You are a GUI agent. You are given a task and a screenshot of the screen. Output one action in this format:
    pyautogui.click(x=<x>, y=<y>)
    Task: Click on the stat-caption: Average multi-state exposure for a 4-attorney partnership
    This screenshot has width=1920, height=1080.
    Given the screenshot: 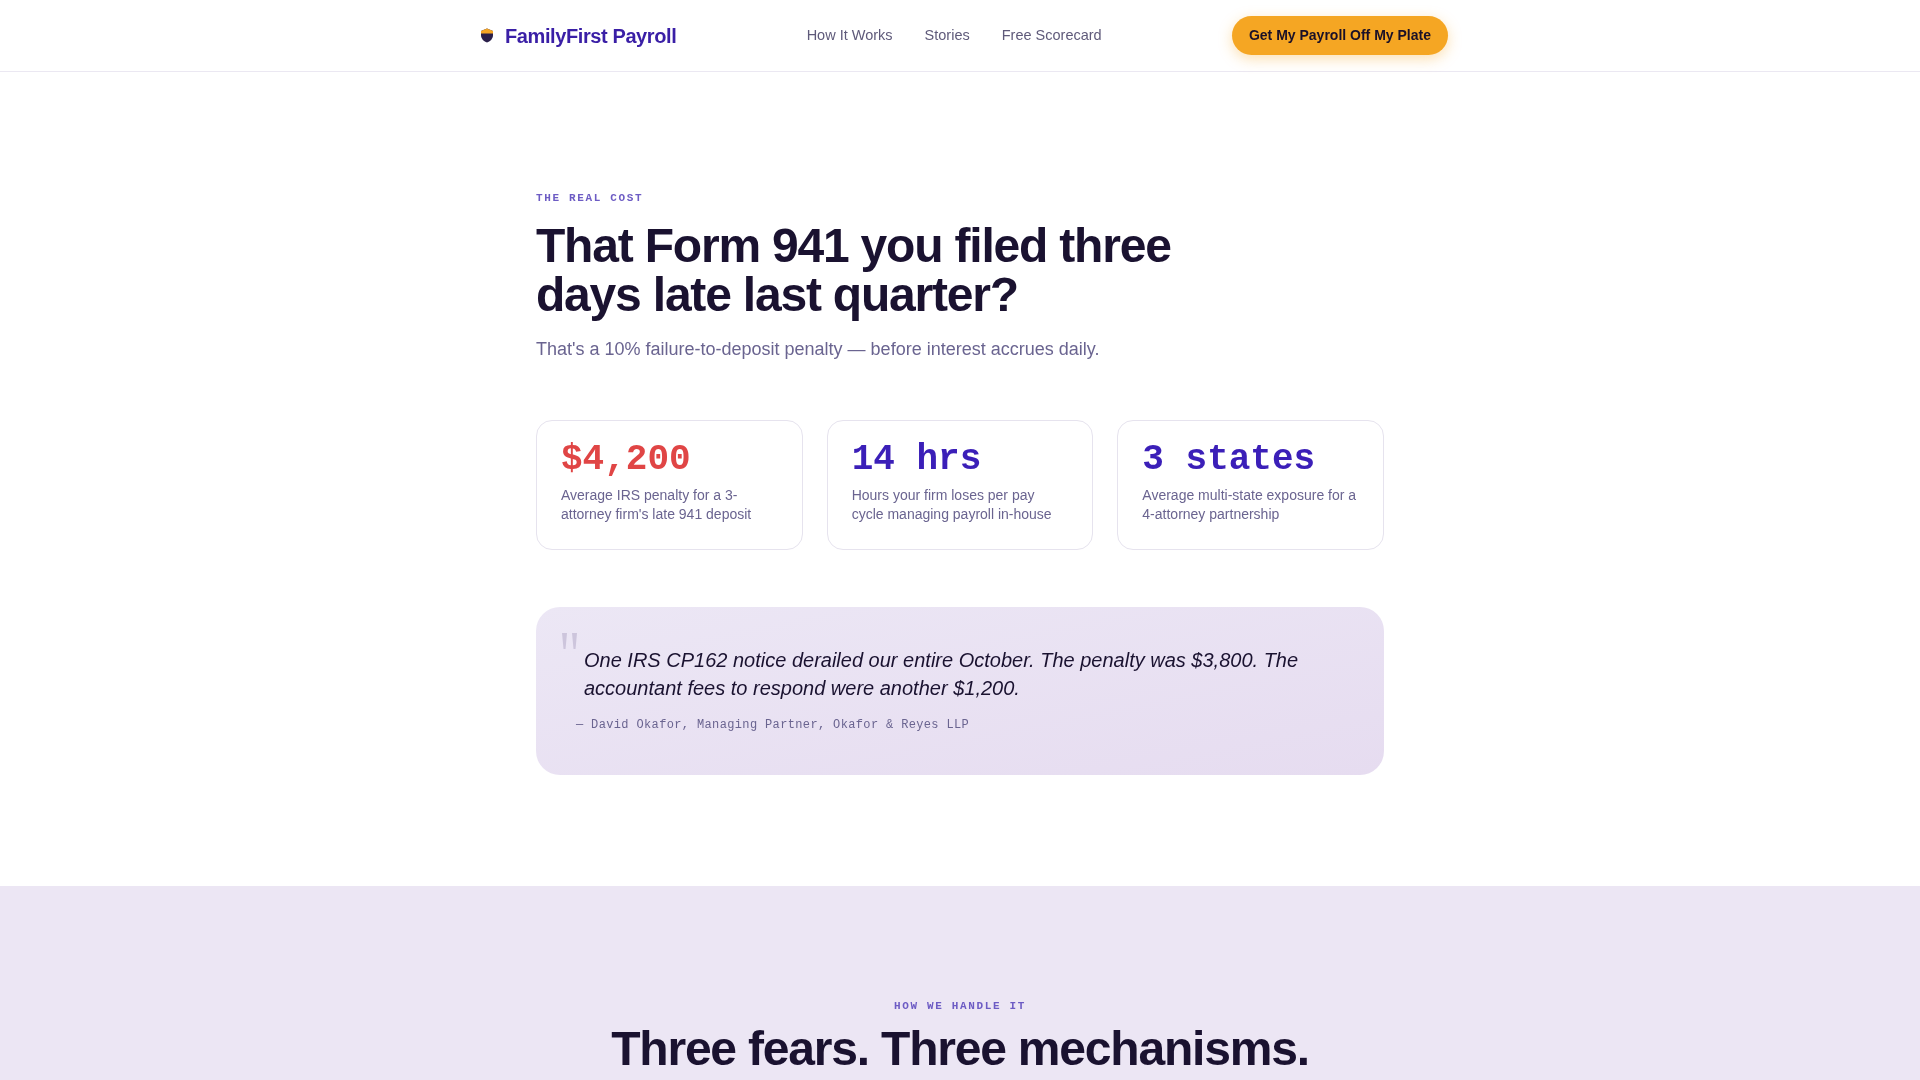 What is the action you would take?
    pyautogui.click(x=1250, y=505)
    